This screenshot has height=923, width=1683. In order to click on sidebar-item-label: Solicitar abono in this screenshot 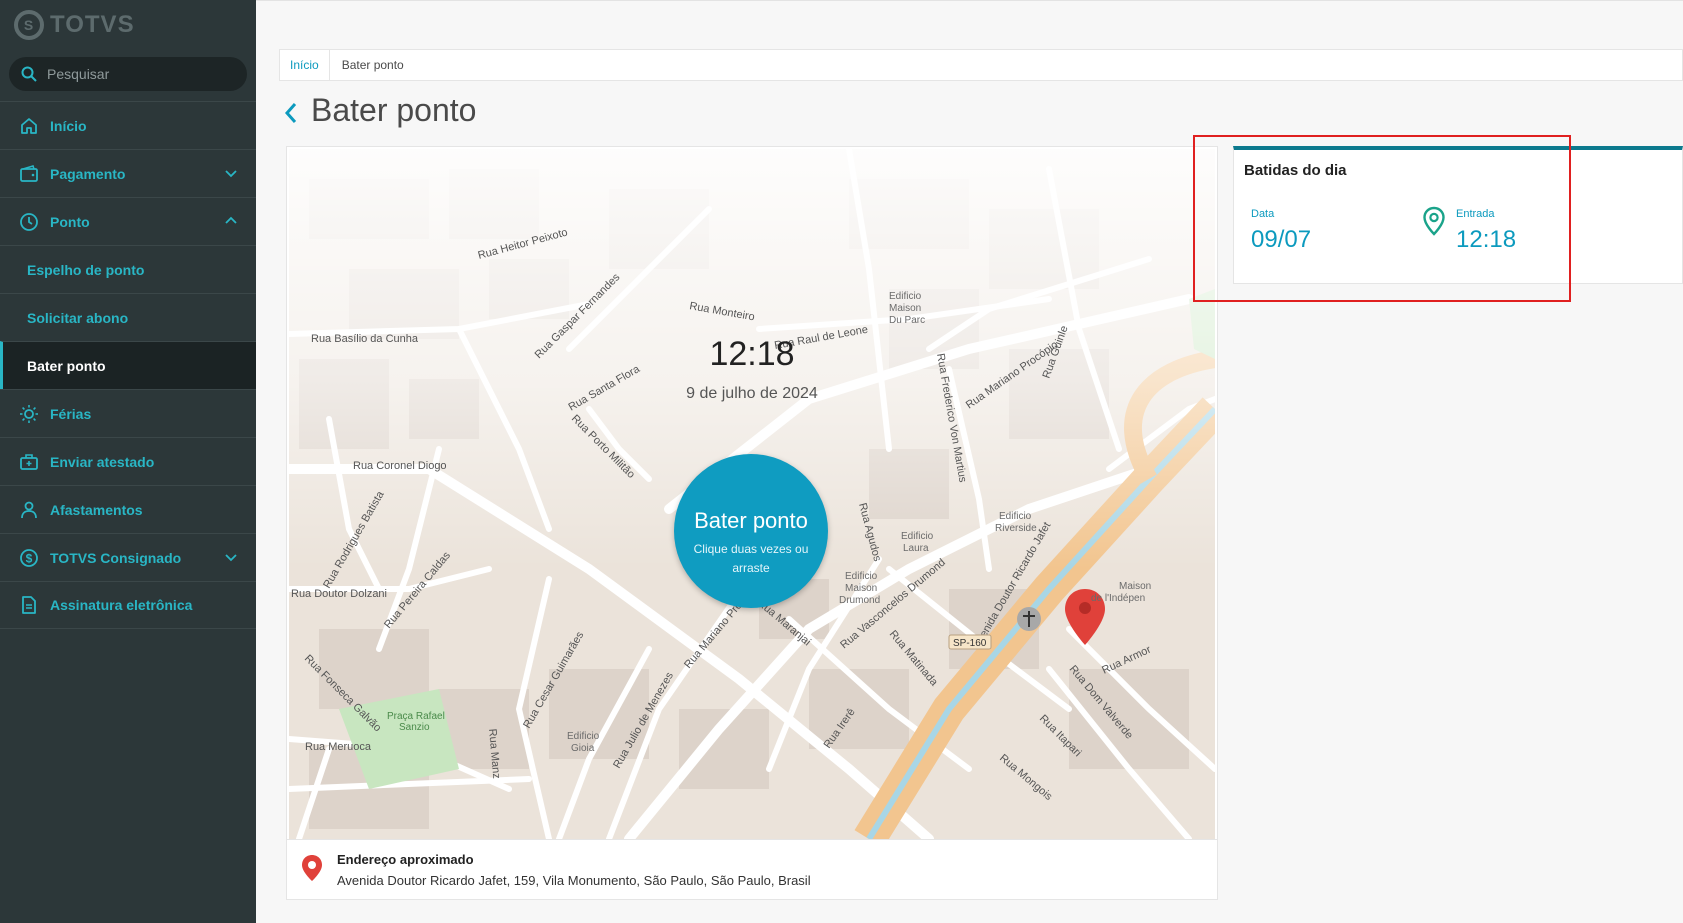, I will do `click(78, 317)`.